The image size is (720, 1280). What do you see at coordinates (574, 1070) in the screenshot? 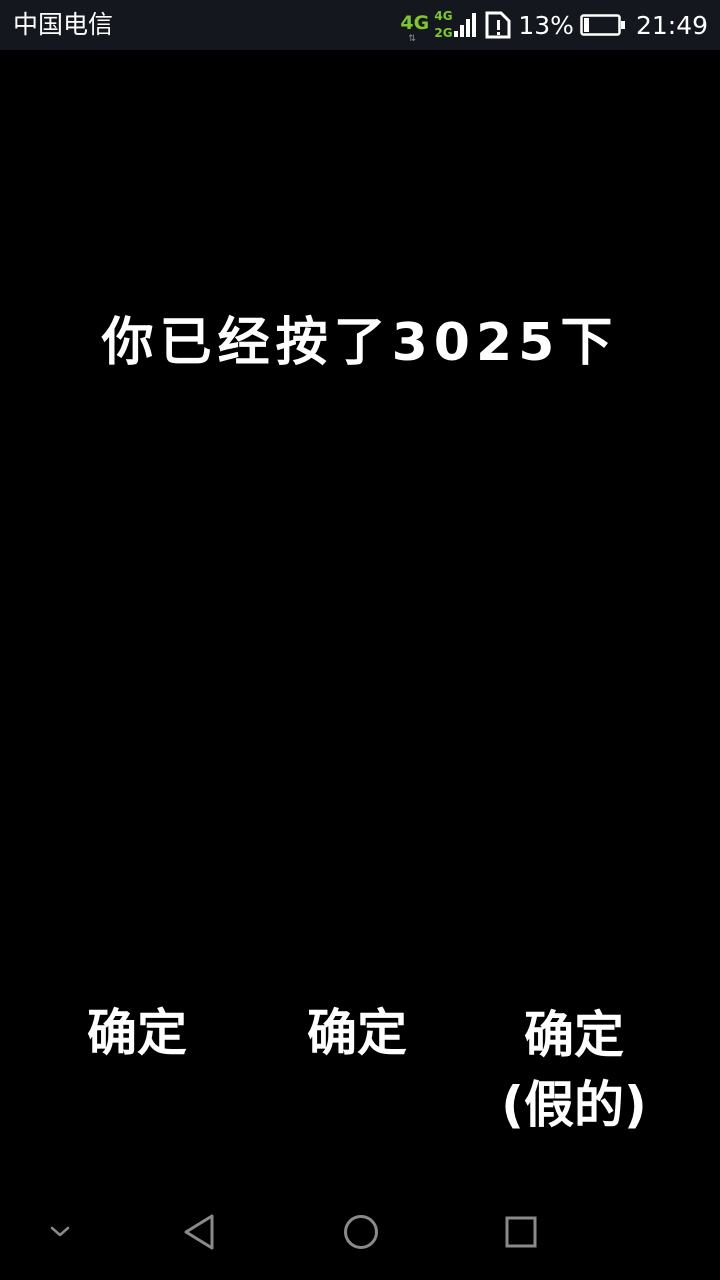
I see `confirm-button-fake: 确定 (假的)` at bounding box center [574, 1070].